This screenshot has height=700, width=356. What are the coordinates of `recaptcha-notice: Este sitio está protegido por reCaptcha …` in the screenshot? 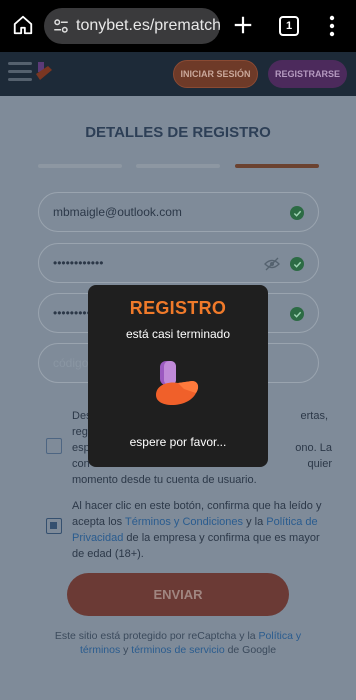 It's located at (178, 643).